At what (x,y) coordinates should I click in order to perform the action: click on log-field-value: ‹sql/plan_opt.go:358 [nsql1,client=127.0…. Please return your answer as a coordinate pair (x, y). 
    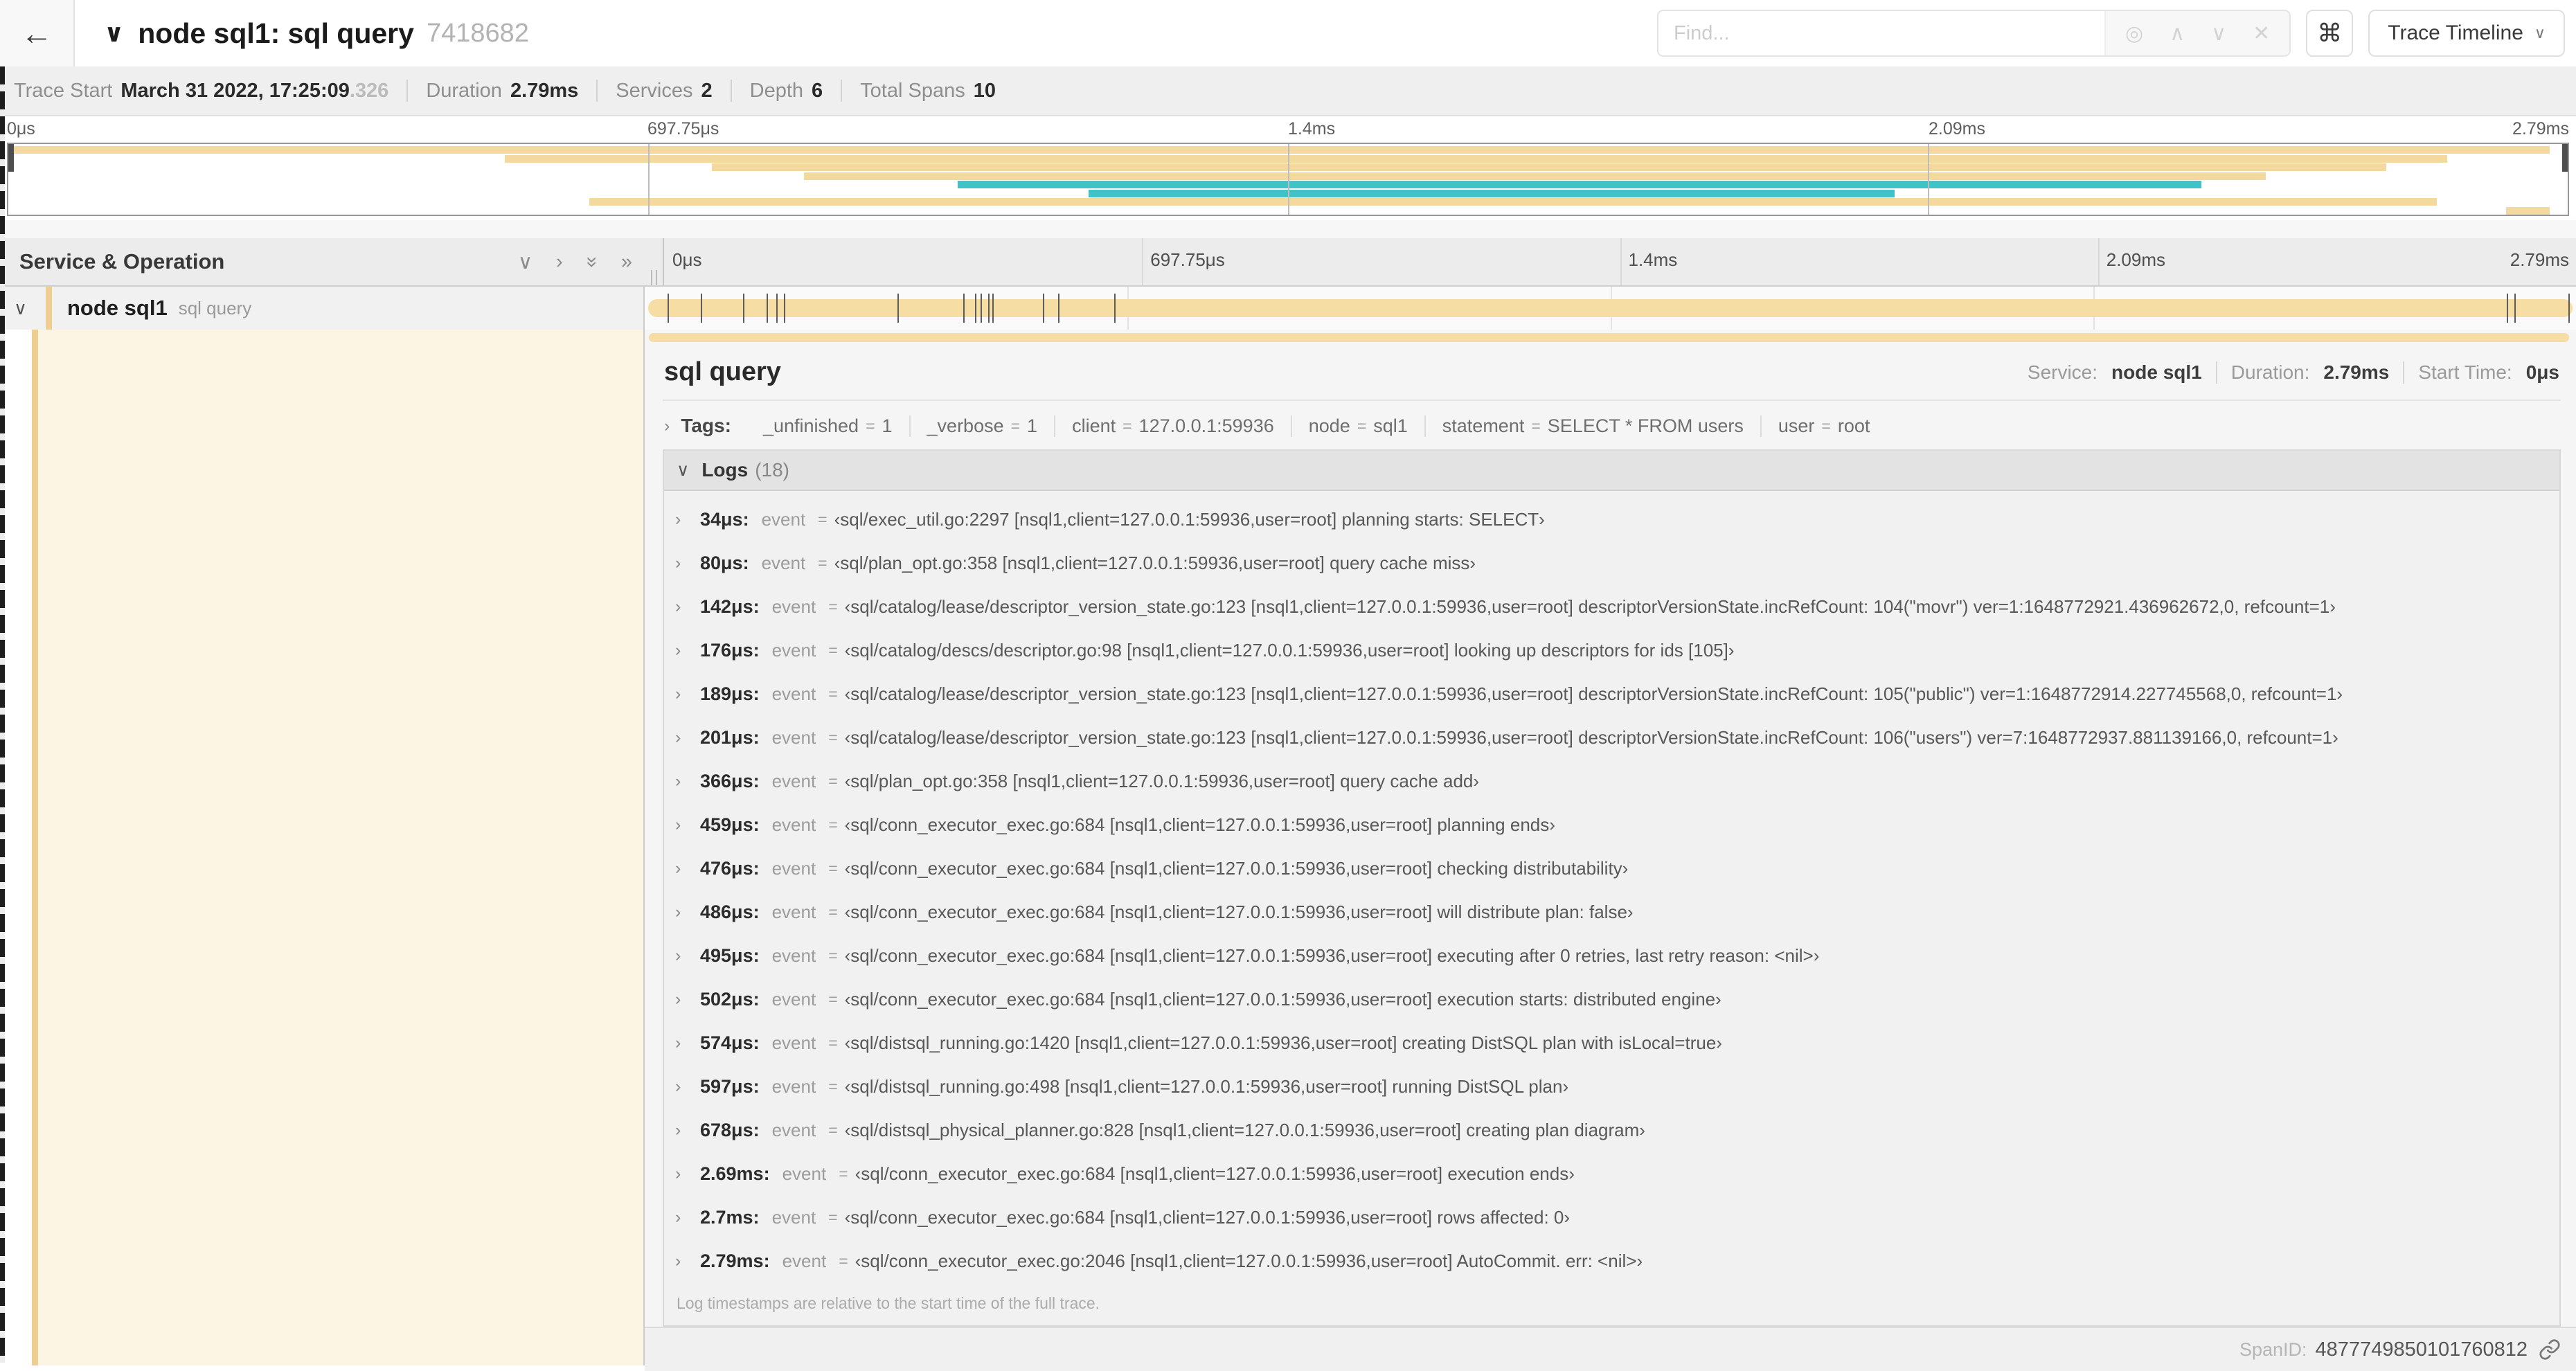
    Looking at the image, I should click on (1162, 781).